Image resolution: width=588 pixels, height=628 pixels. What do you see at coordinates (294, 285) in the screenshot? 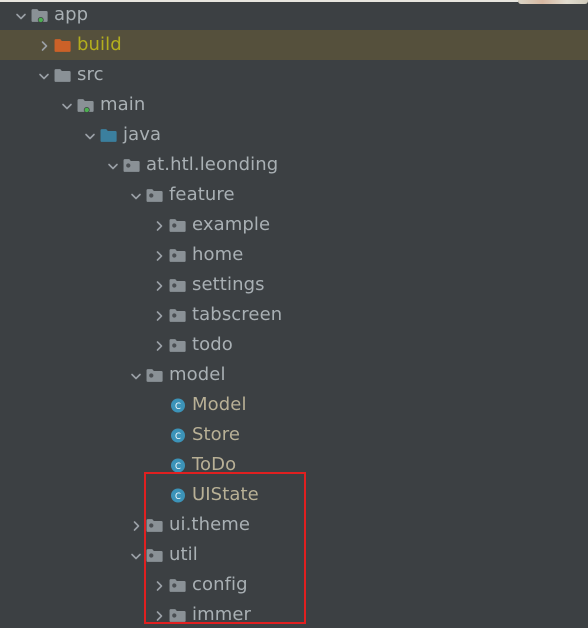
I see `tree-row-settings: settings` at bounding box center [294, 285].